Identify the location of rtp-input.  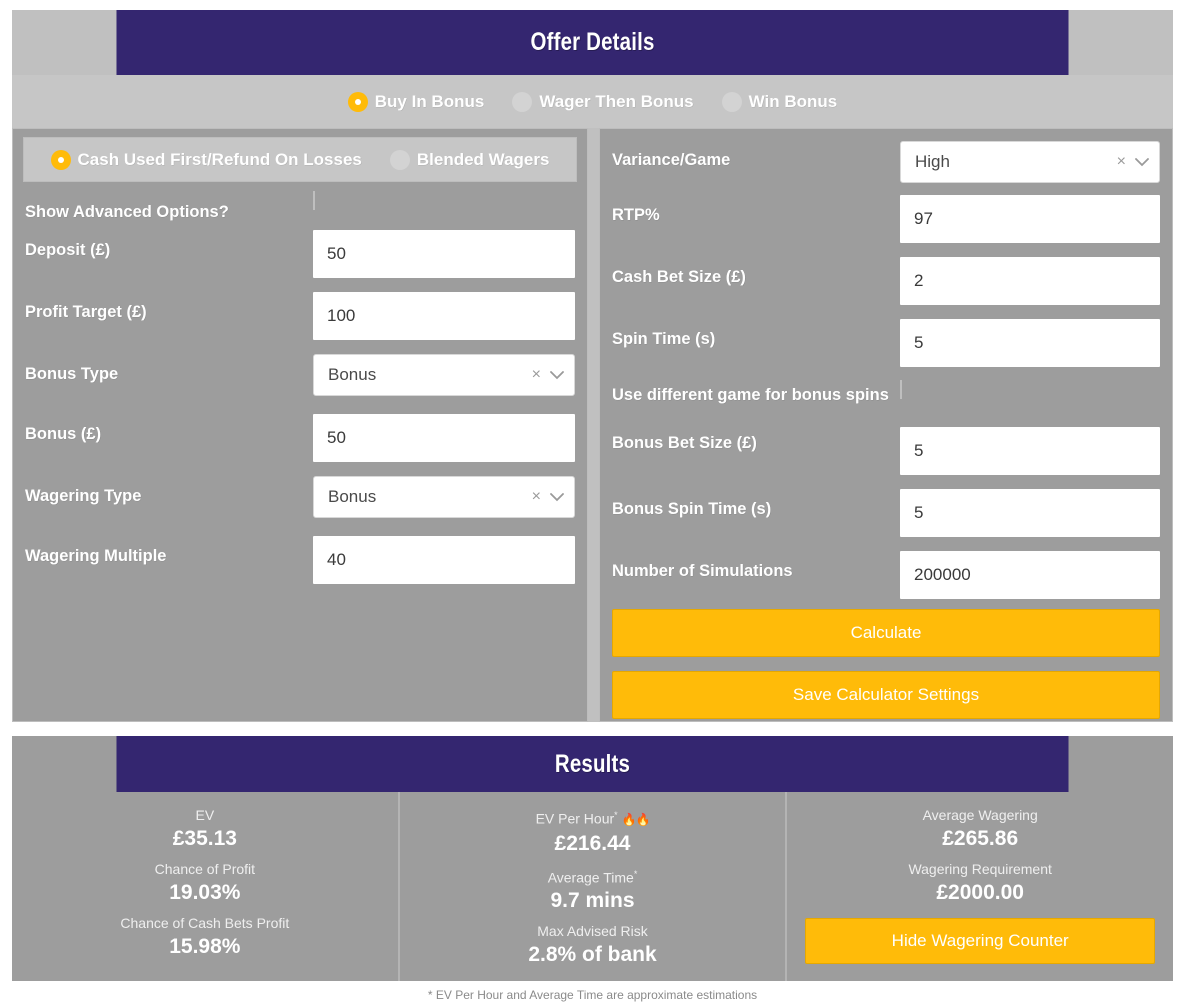
(1030, 219).